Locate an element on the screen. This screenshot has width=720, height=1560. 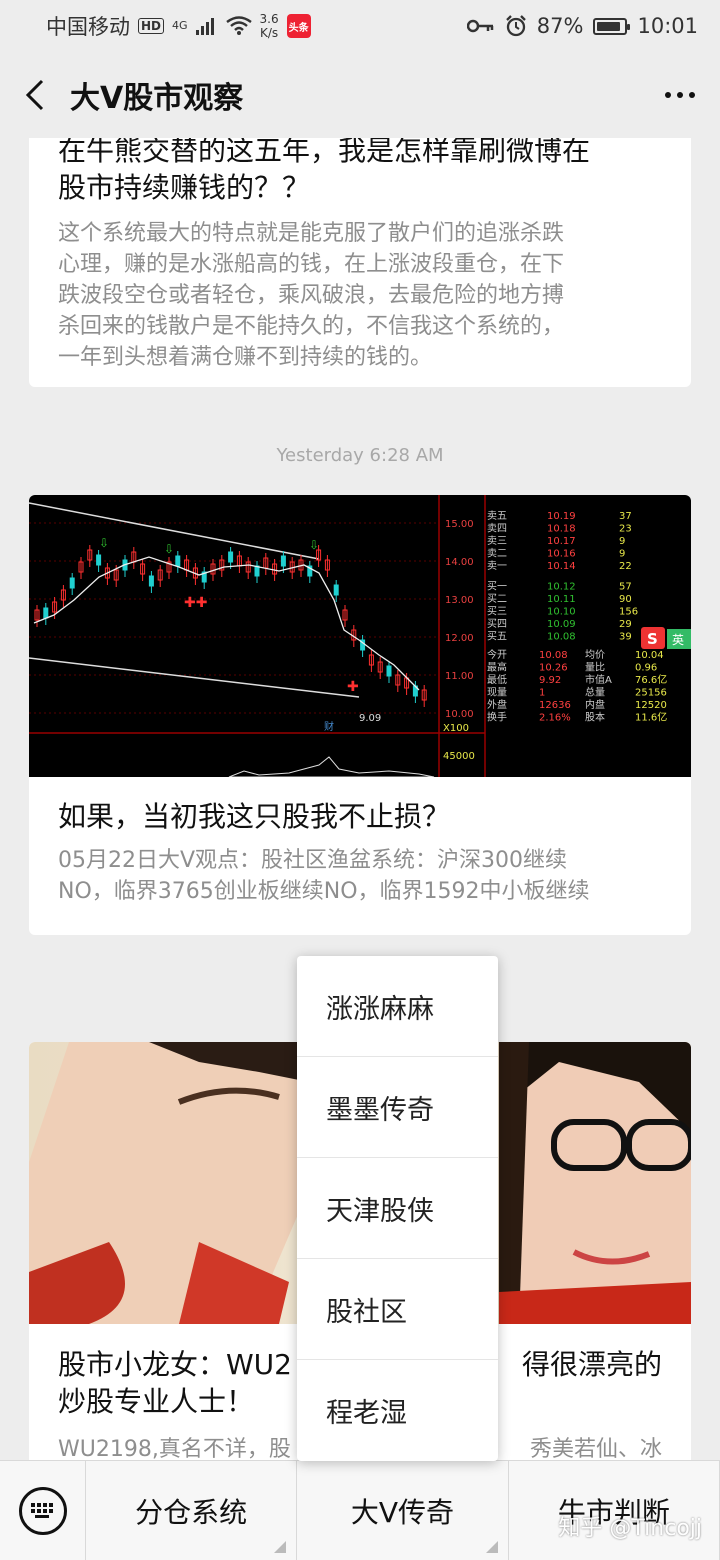
quote-cell: 1 is located at coordinates (542, 693).